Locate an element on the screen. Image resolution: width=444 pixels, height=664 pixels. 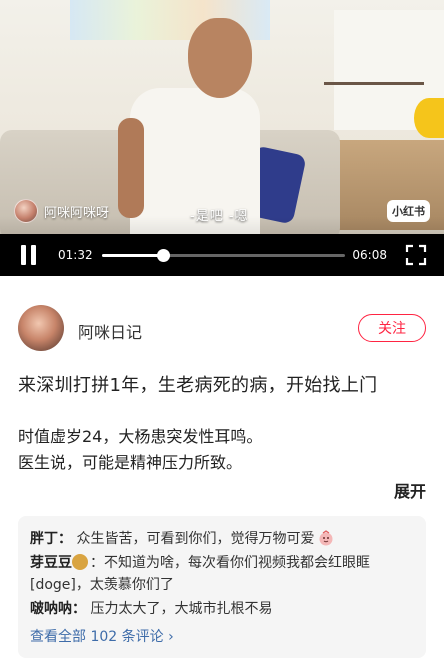
author-row: 阿咪日记 关注 is located at coordinates (222, 329).